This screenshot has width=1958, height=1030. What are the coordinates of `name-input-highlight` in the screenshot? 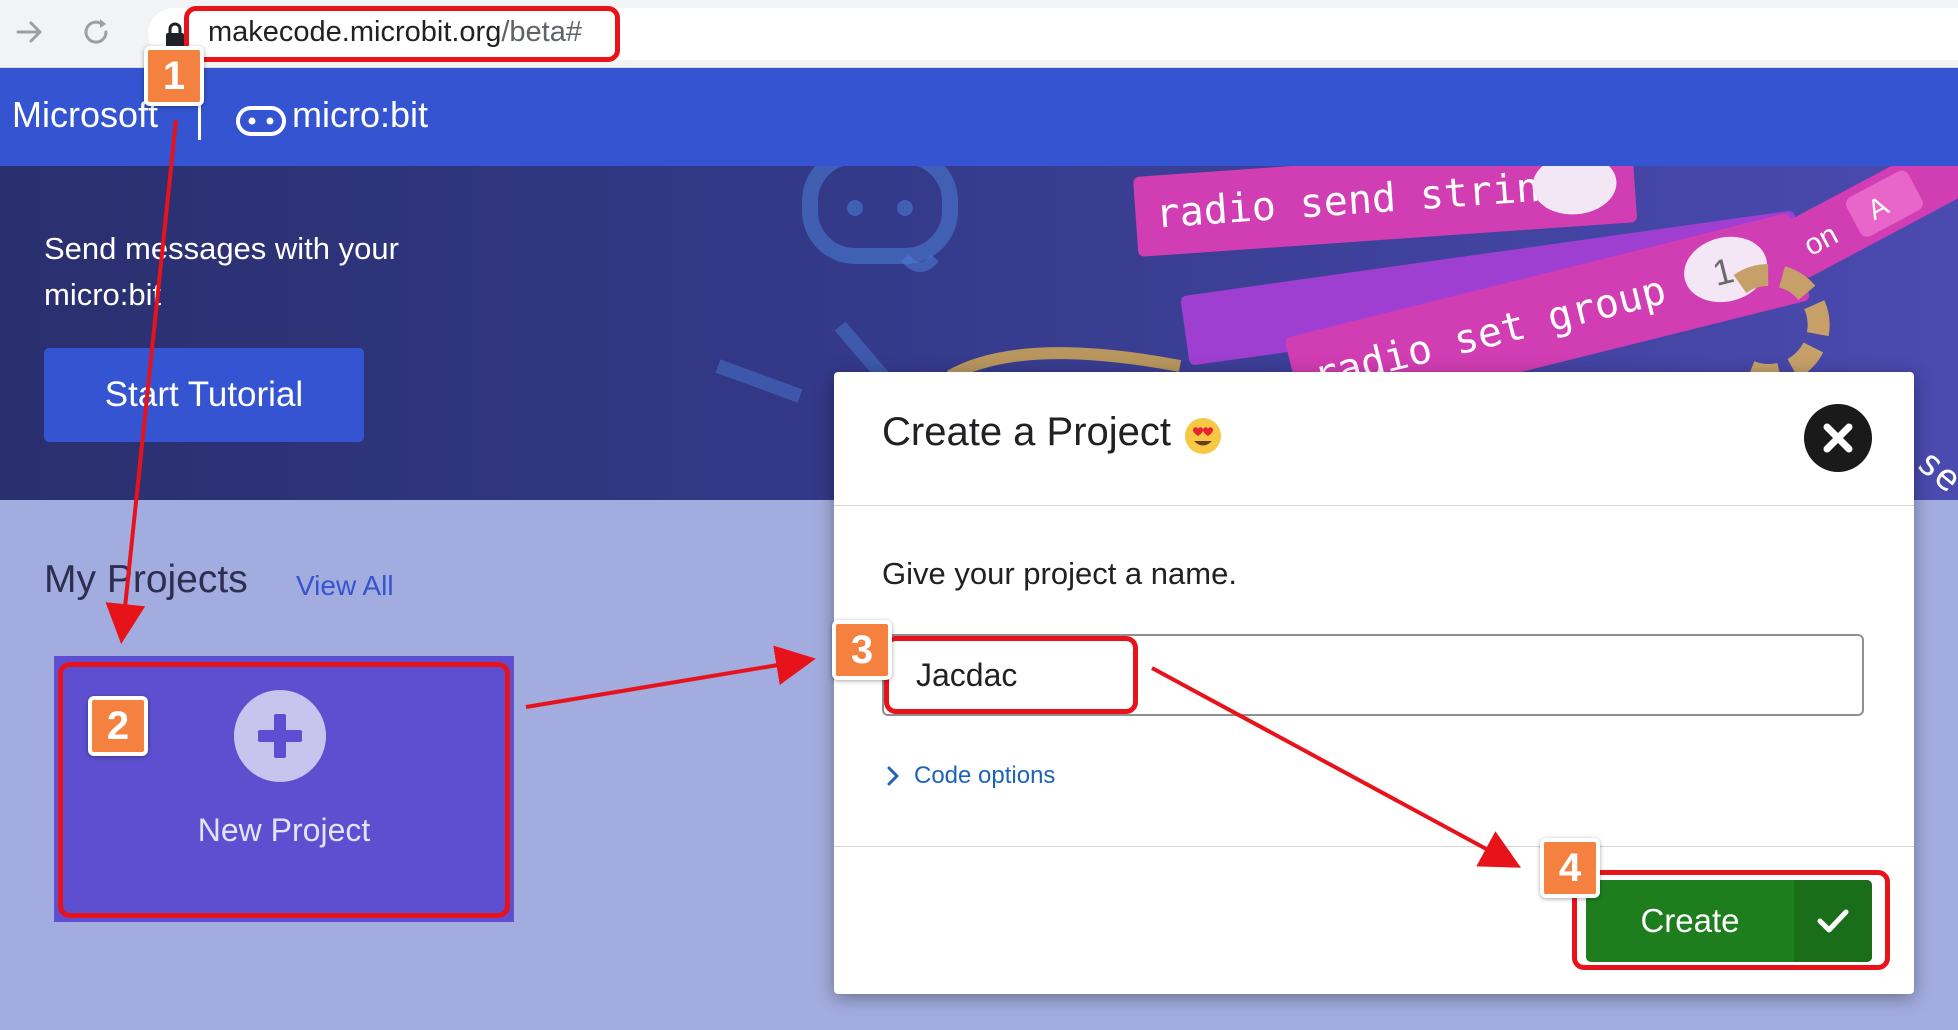 It's located at (1011, 675).